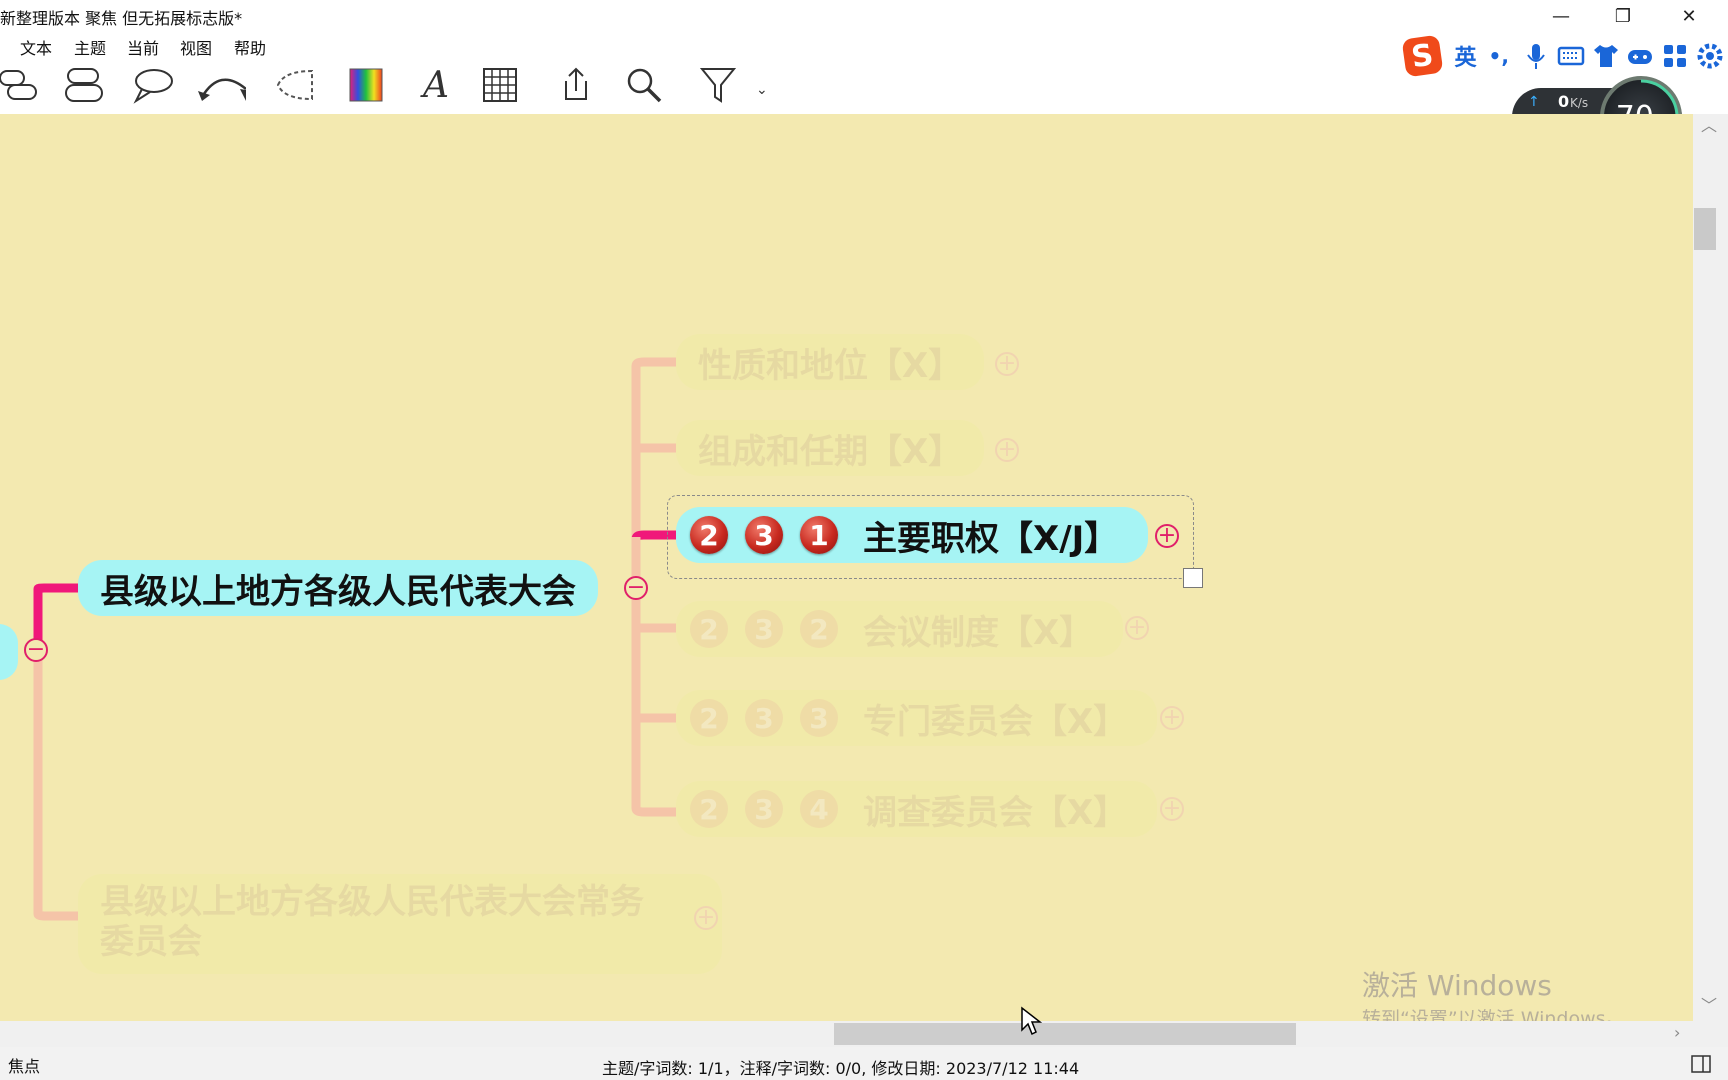 This screenshot has width=1728, height=1080. Describe the element at coordinates (1605, 56) in the screenshot. I see `skin-icon` at that location.